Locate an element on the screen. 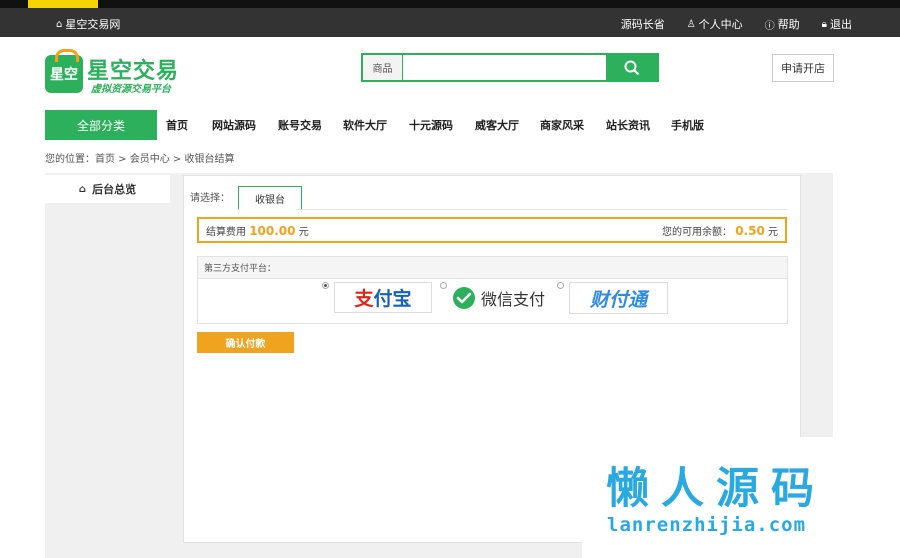 The width and height of the screenshot is (900, 558). open-store-button: 申请开店 is located at coordinates (803, 68).